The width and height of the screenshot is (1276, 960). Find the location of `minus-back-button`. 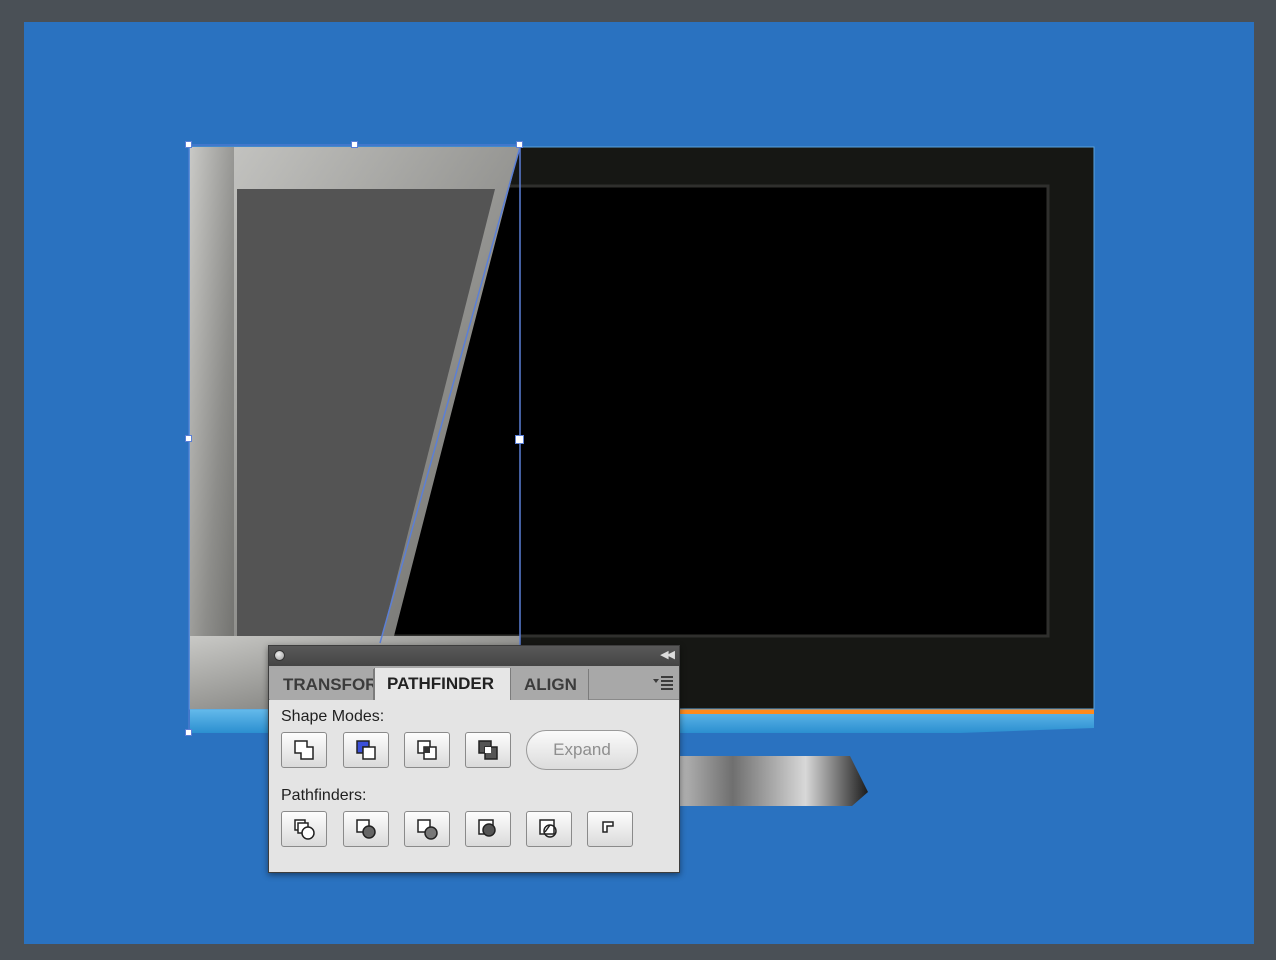

minus-back-button is located at coordinates (610, 829).